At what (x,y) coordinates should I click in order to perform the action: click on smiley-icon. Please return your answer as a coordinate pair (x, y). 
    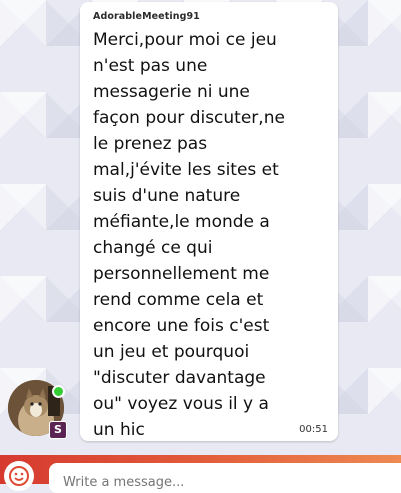
    Looking at the image, I should click on (19, 476).